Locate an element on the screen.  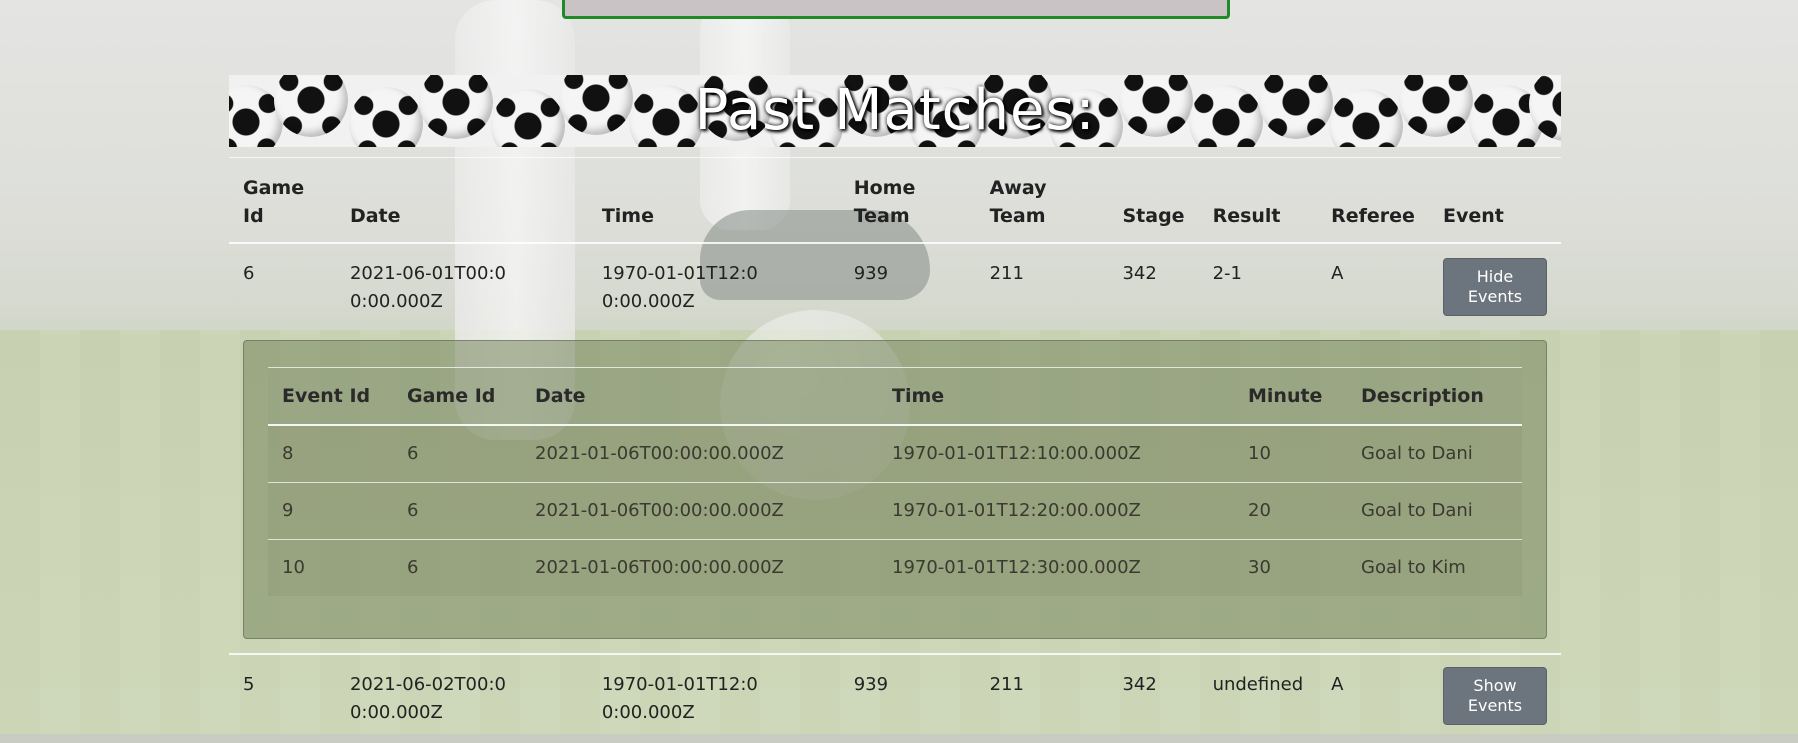
event-minute: 20 is located at coordinates (1259, 510).